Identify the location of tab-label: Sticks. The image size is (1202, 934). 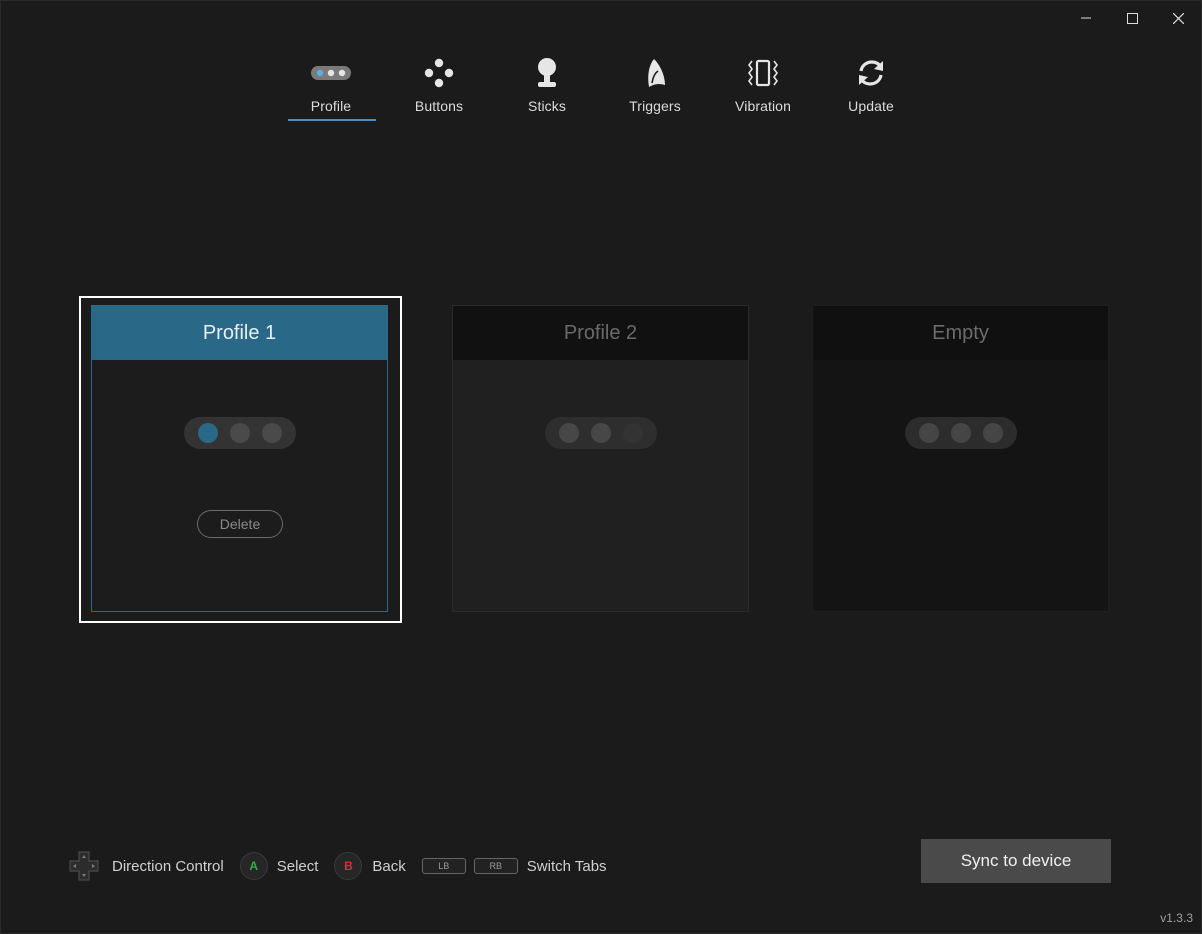
(547, 106).